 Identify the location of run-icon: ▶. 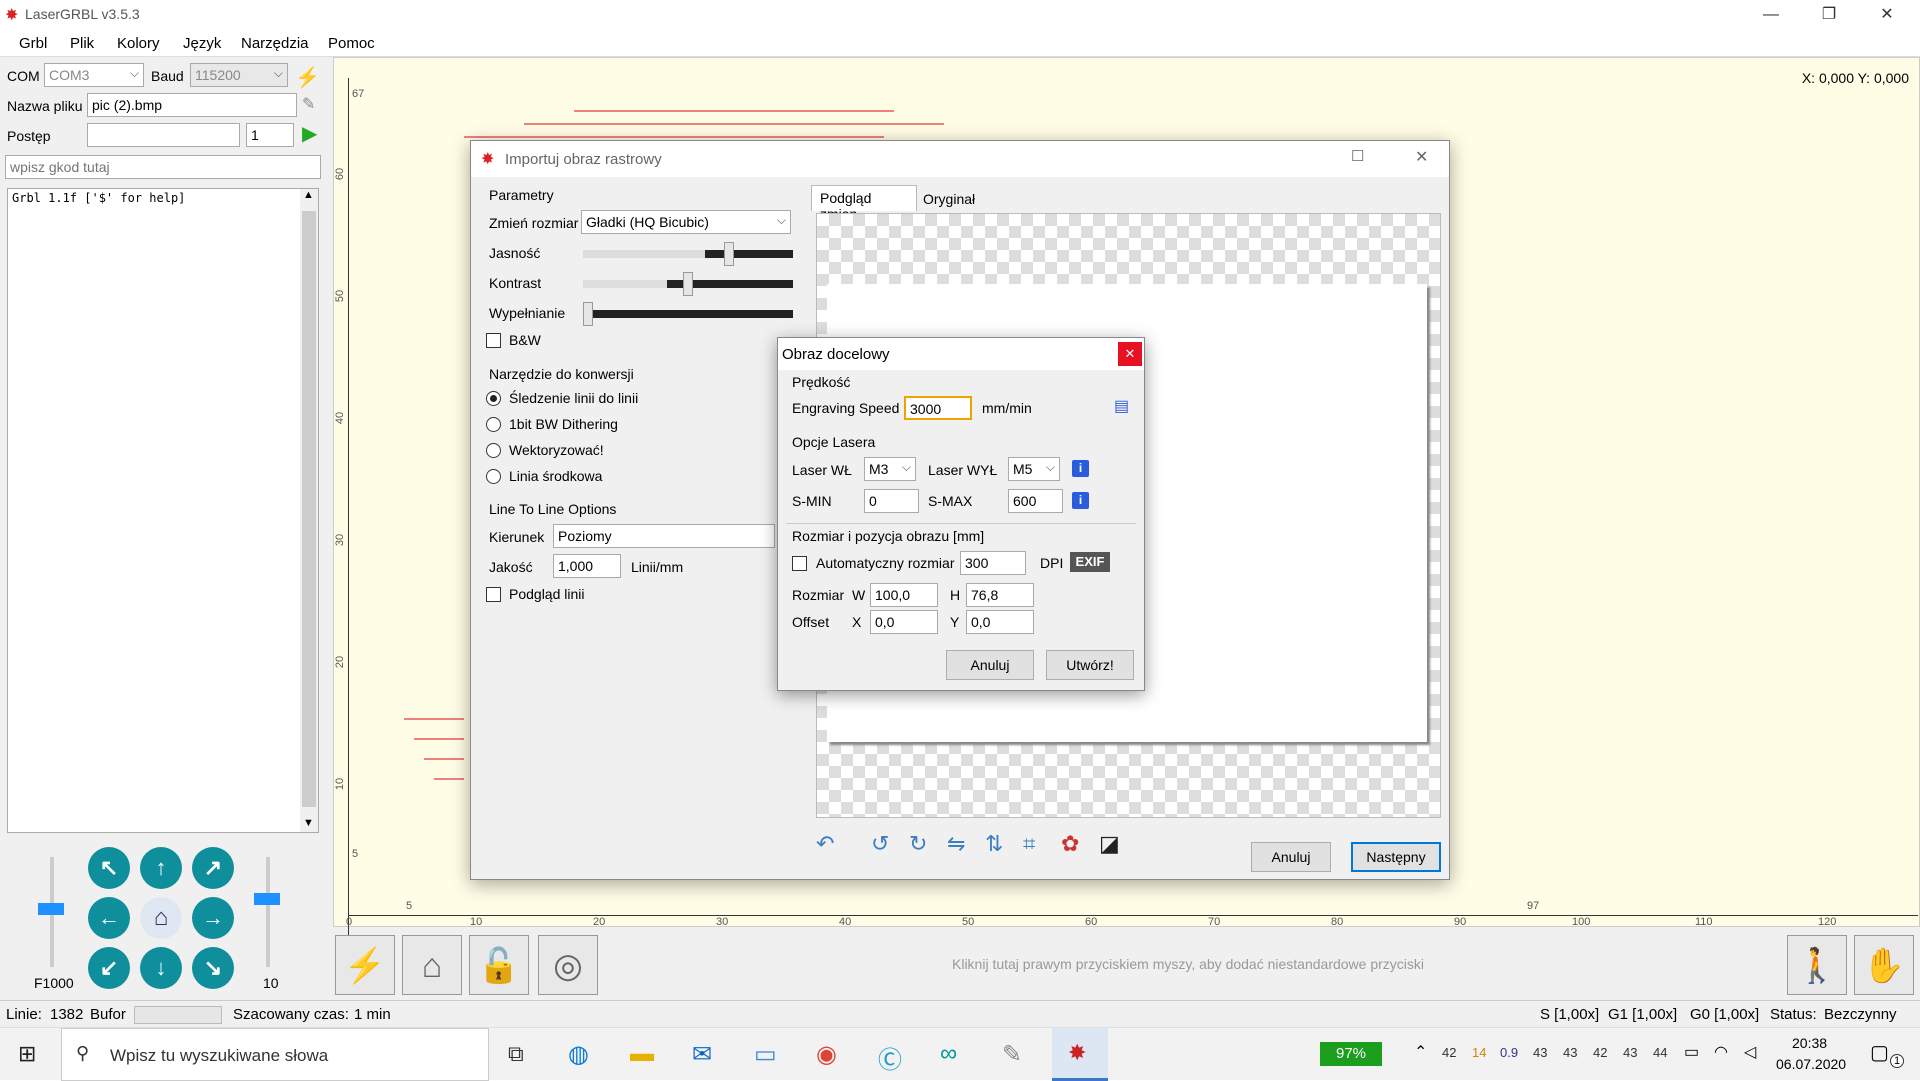
(309, 133).